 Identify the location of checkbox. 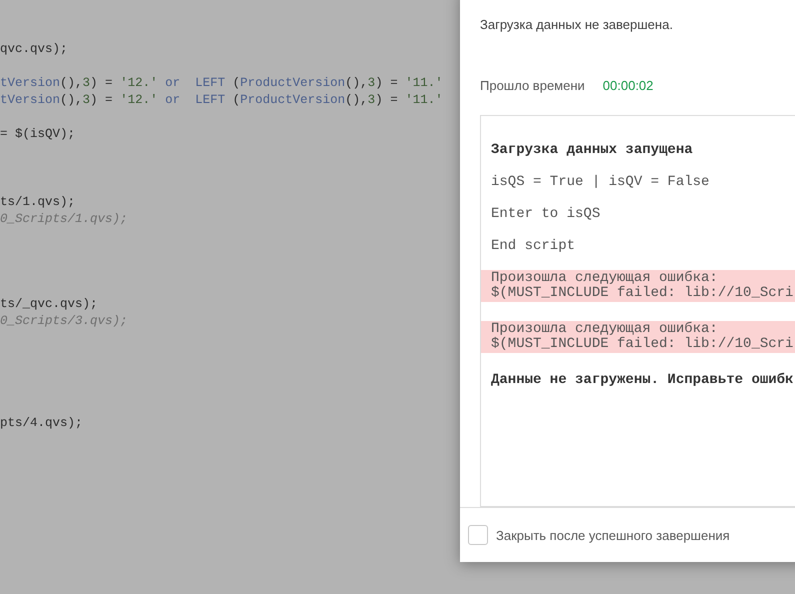
(478, 535).